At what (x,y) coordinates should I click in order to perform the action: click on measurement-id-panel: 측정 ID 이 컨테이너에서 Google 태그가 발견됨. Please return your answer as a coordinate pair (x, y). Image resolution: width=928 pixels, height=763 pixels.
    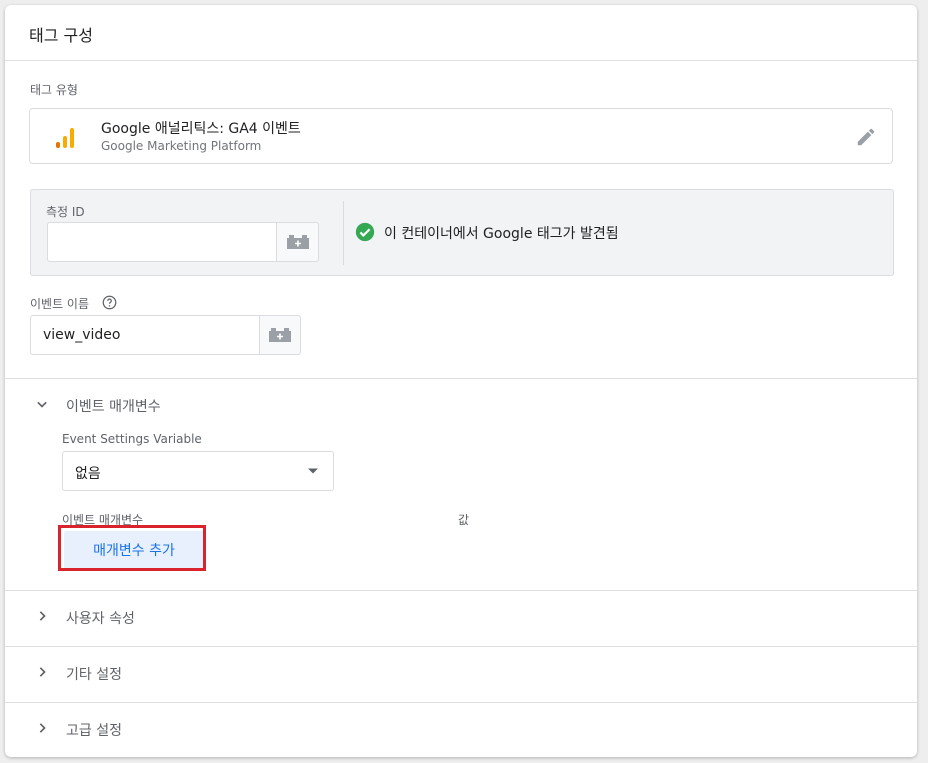
    Looking at the image, I should click on (462, 232).